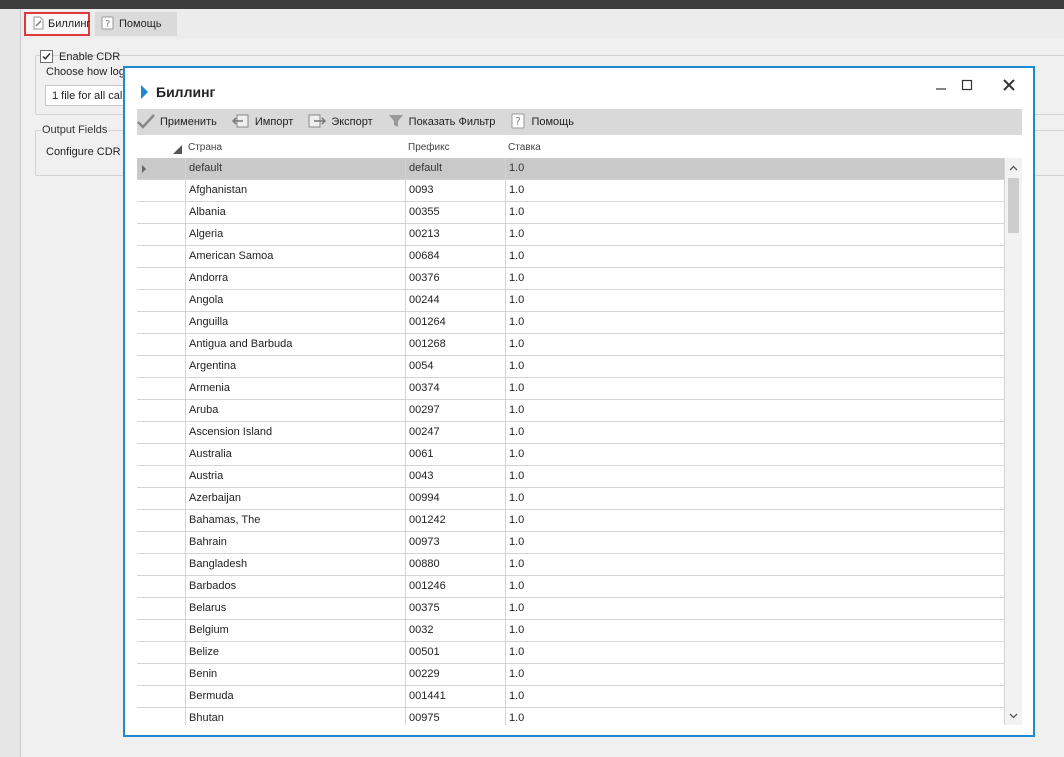  I want to click on cell-country: Belarus, so click(296, 608).